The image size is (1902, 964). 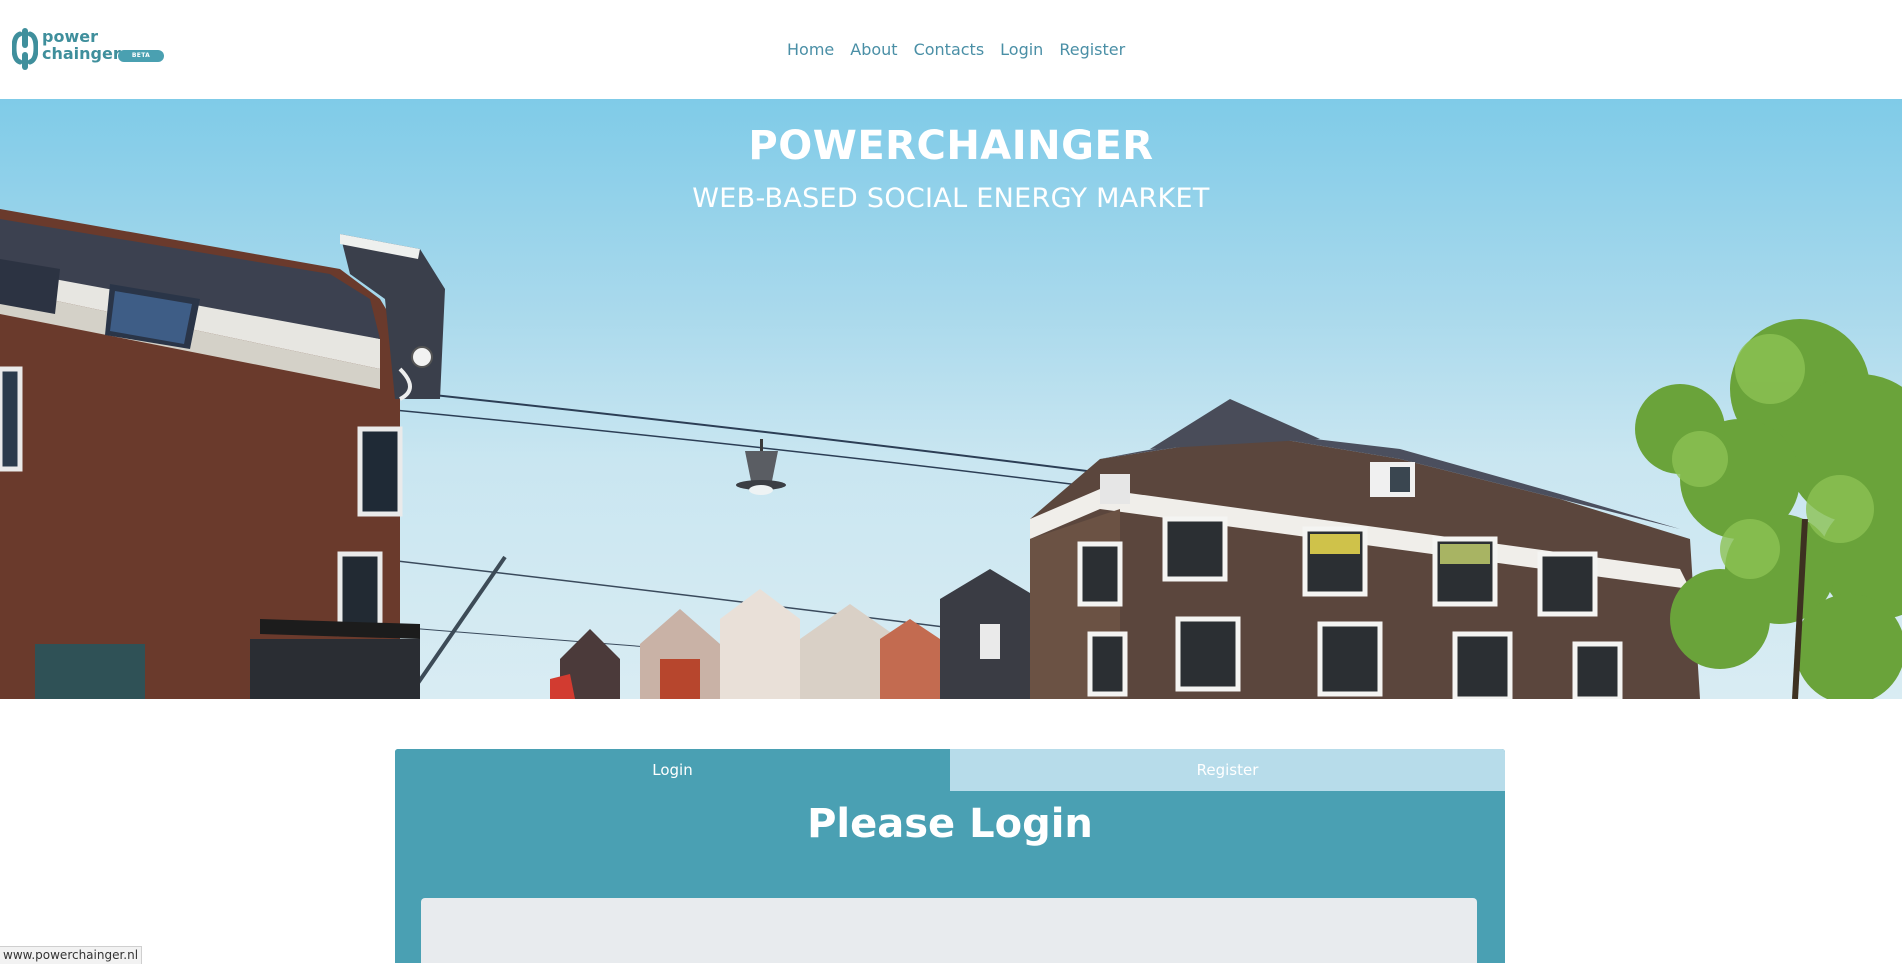 What do you see at coordinates (81, 53) in the screenshot?
I see `logo-line-2: chainger` at bounding box center [81, 53].